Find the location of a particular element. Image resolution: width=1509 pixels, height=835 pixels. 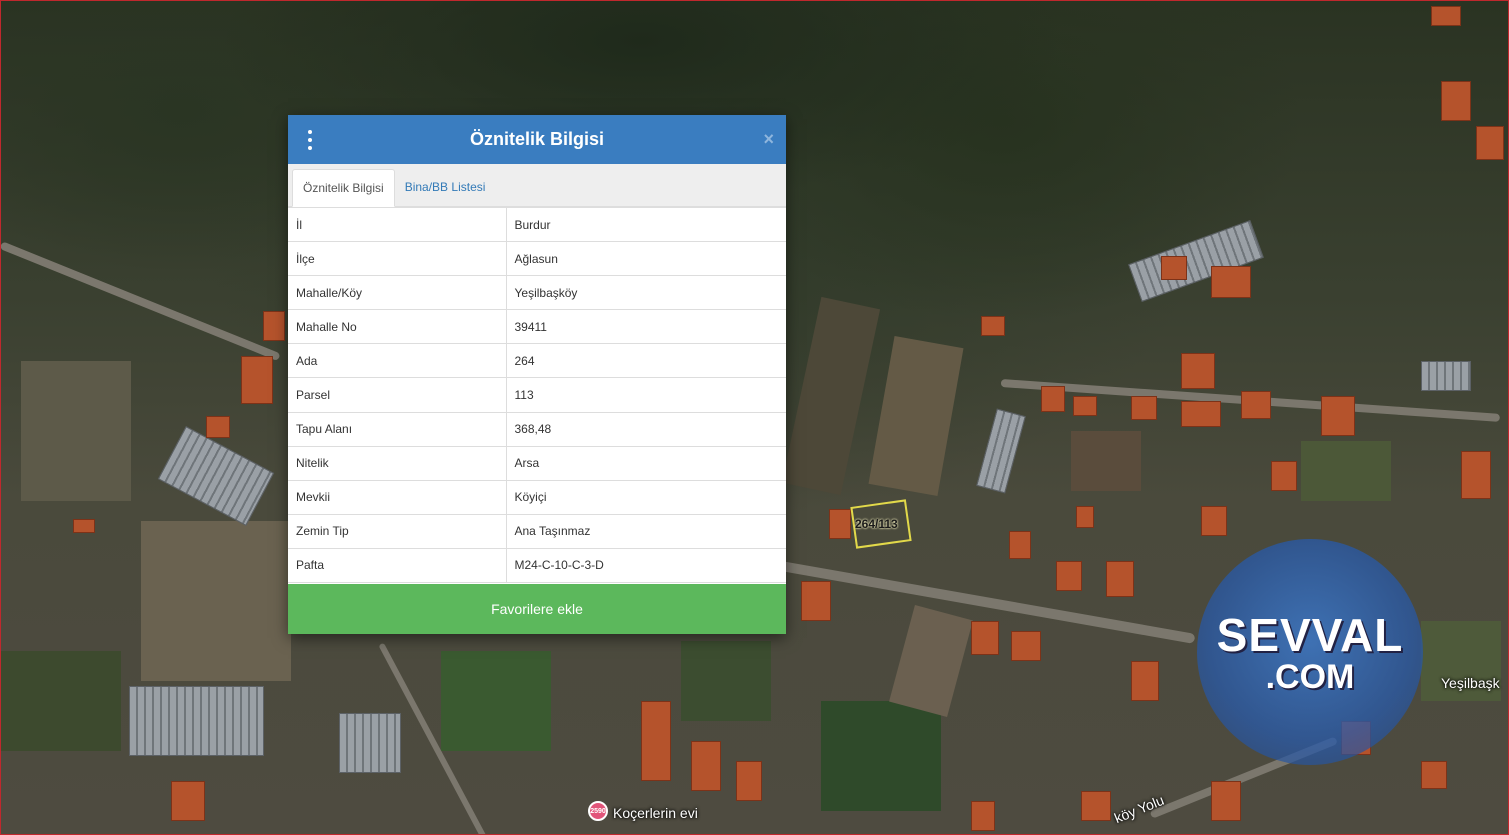

attribute-value: 113 is located at coordinates (645, 395).